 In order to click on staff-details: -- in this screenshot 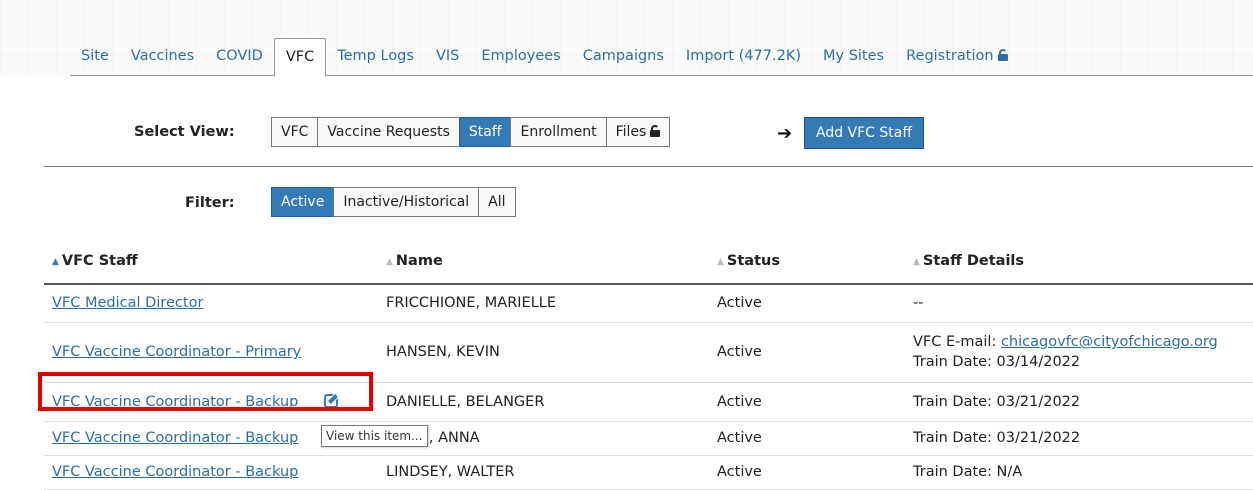, I will do `click(1079, 303)`.